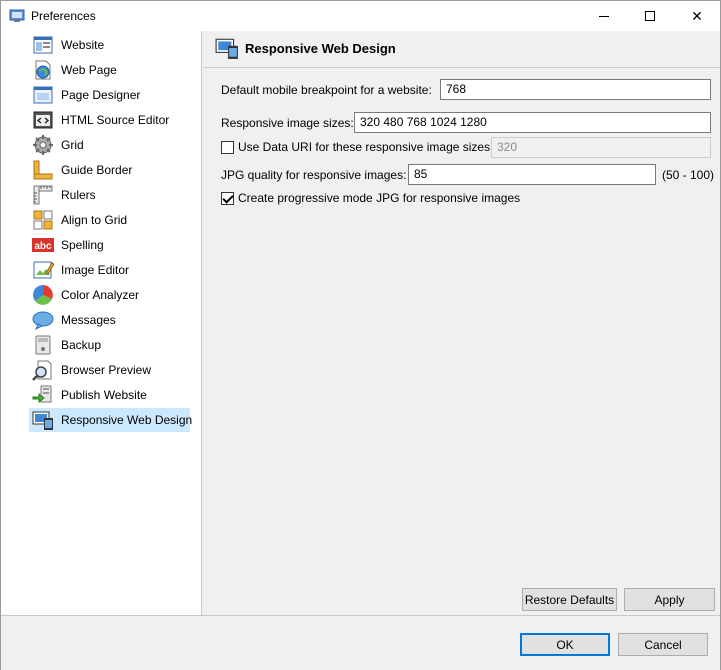 Image resolution: width=721 pixels, height=670 pixels. What do you see at coordinates (565, 644) in the screenshot?
I see `ok-button: OK` at bounding box center [565, 644].